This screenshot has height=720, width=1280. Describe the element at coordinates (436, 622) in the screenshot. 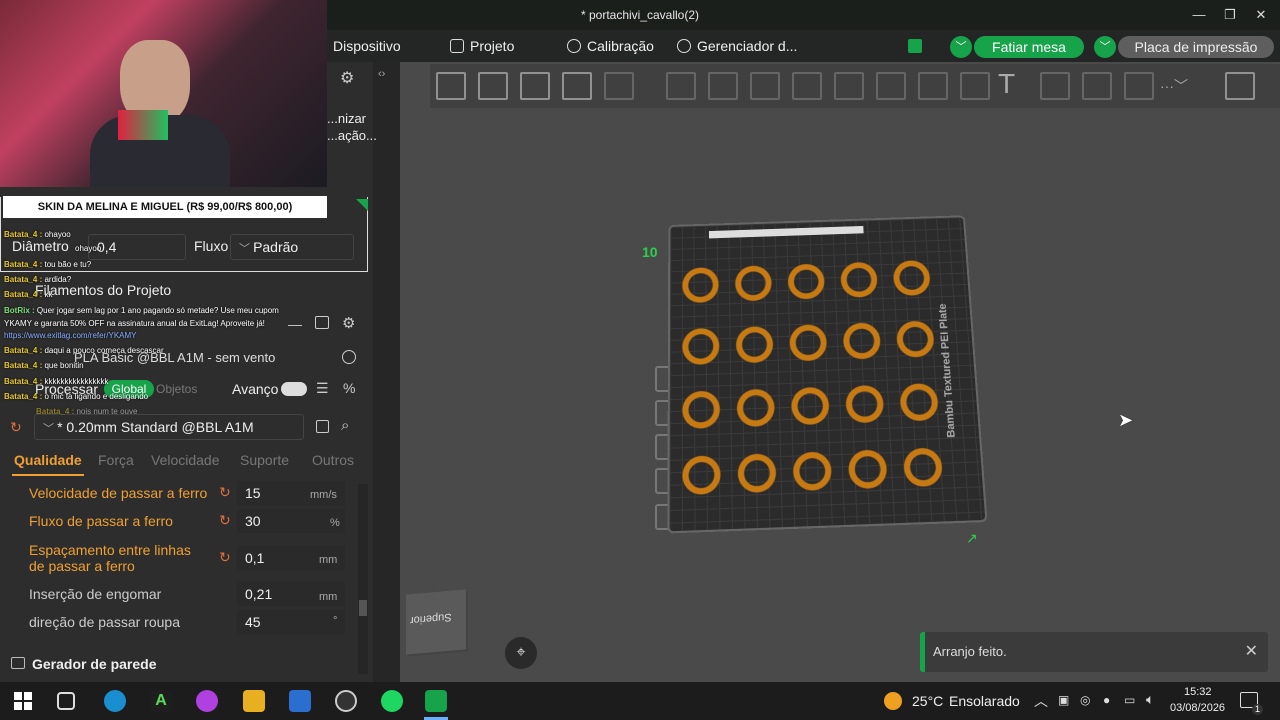

I see `view-cube: Superior` at that location.